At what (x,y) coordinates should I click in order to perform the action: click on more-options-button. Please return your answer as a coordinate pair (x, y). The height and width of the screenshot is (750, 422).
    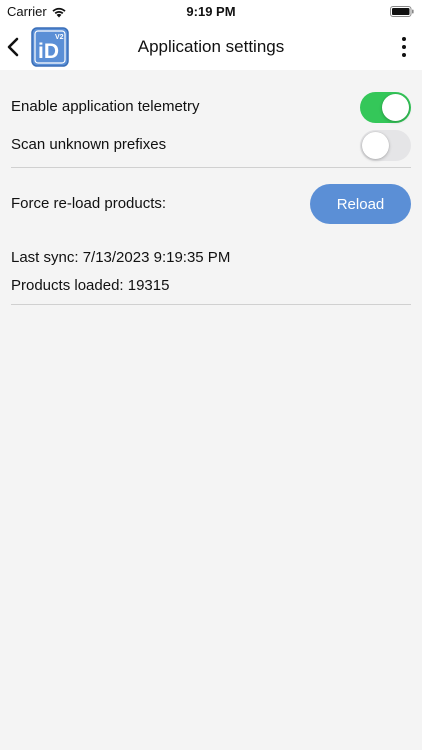
    Looking at the image, I should click on (404, 47).